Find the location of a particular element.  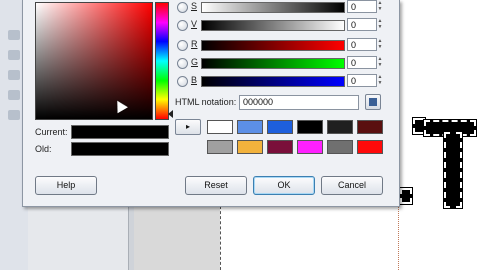

slider-s-value-input: 0 is located at coordinates (362, 6).